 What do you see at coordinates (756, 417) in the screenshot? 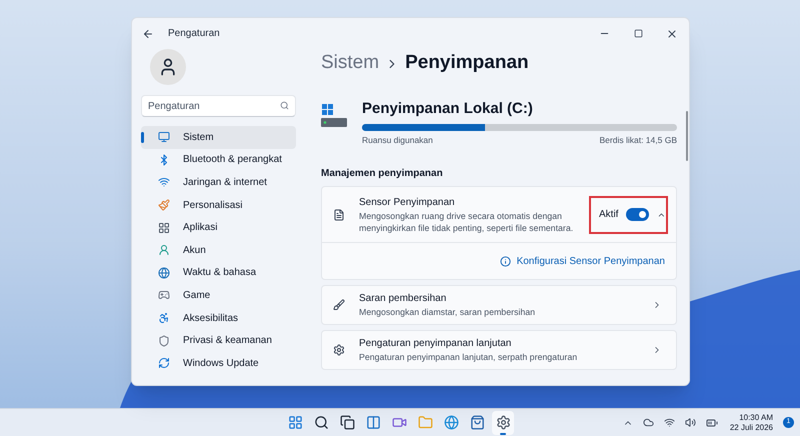
I see `clock-time: 10:30 AM` at bounding box center [756, 417].